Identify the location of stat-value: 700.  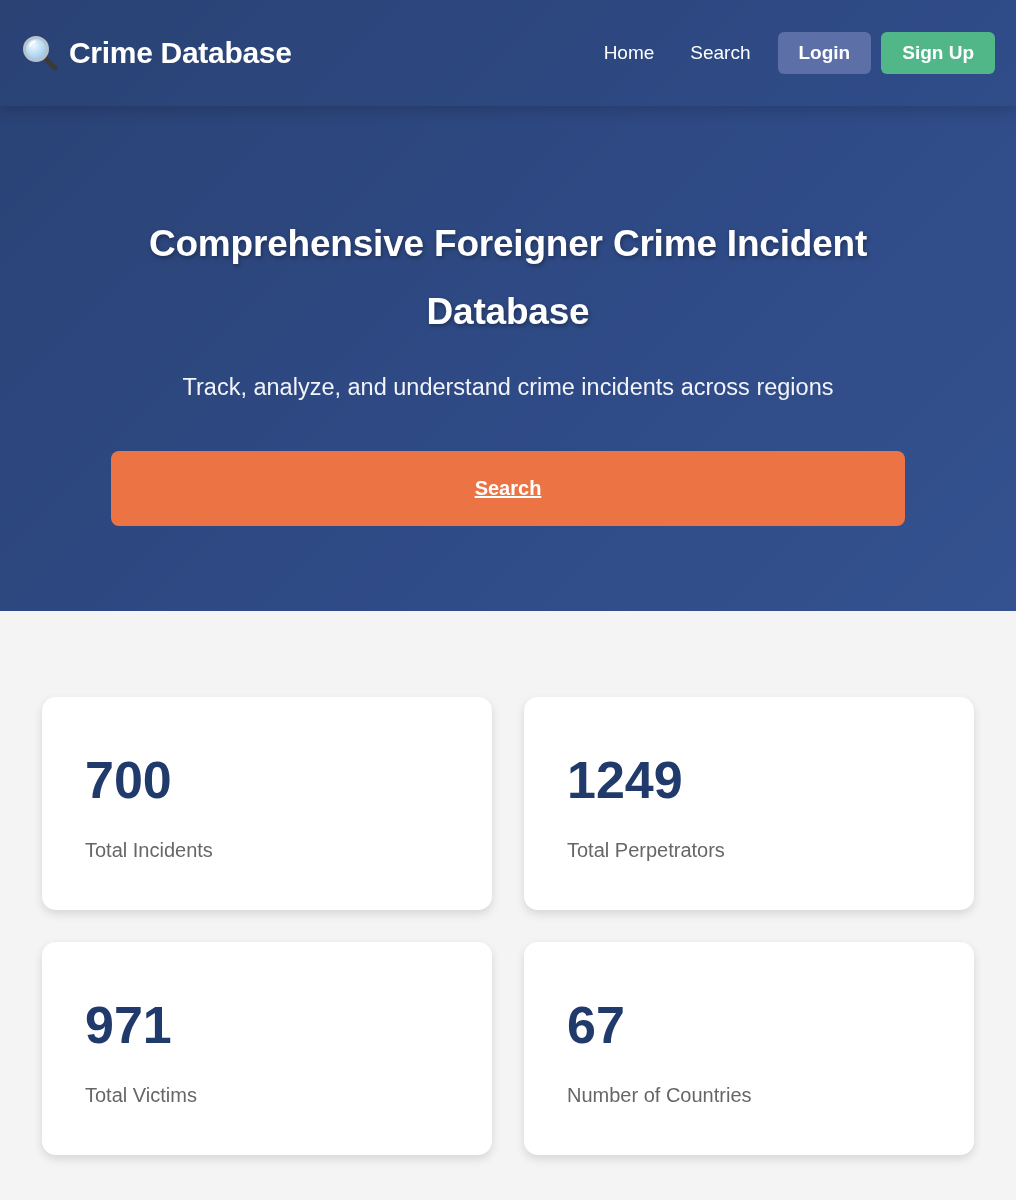
(128, 780).